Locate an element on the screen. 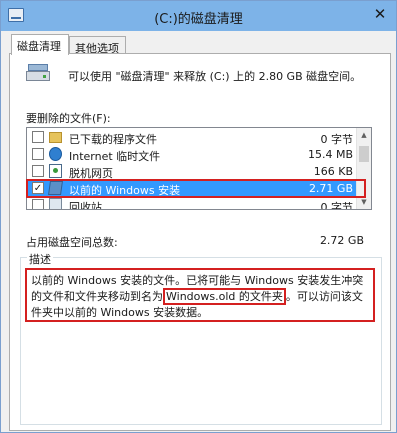  tab-bar: 磁盘清理 其他选项 is located at coordinates (201, 44).